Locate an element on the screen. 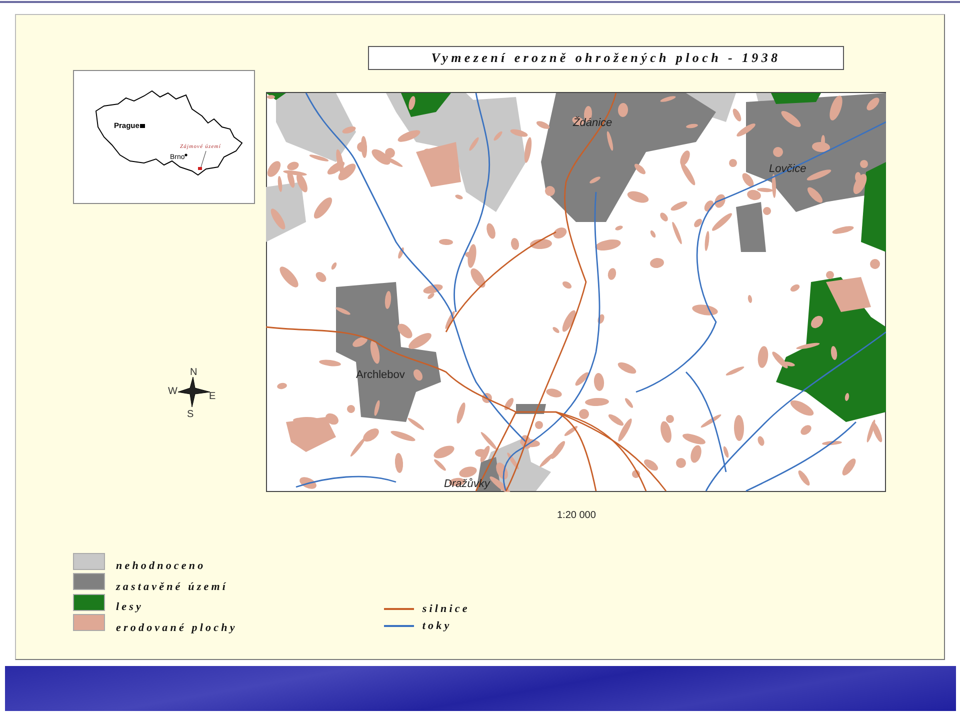 Image resolution: width=960 pixels, height=716 pixels. legend-label: nehodnoceno is located at coordinates (161, 566).